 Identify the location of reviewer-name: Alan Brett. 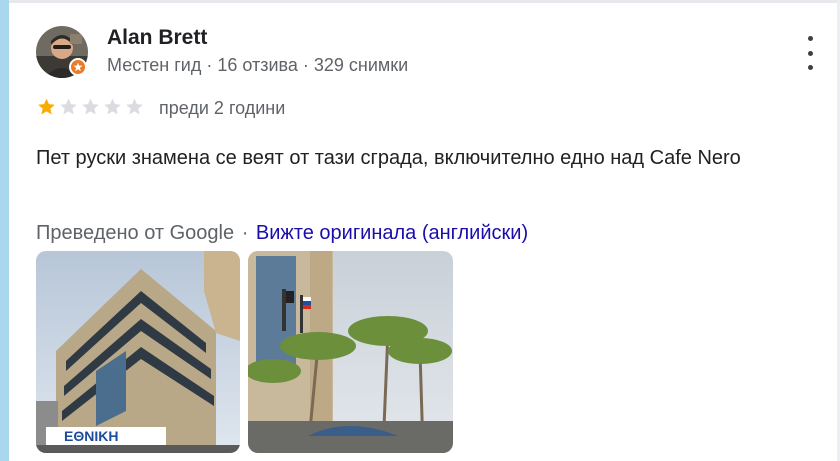
(157, 38).